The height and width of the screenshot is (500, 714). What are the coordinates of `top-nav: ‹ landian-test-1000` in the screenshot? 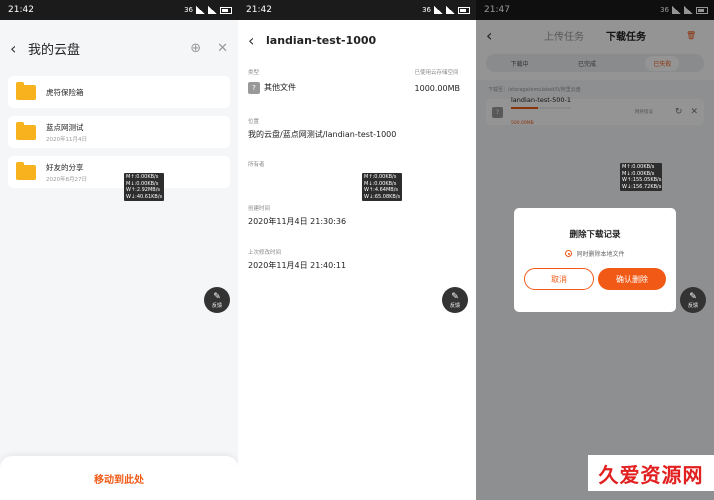 It's located at (357, 40).